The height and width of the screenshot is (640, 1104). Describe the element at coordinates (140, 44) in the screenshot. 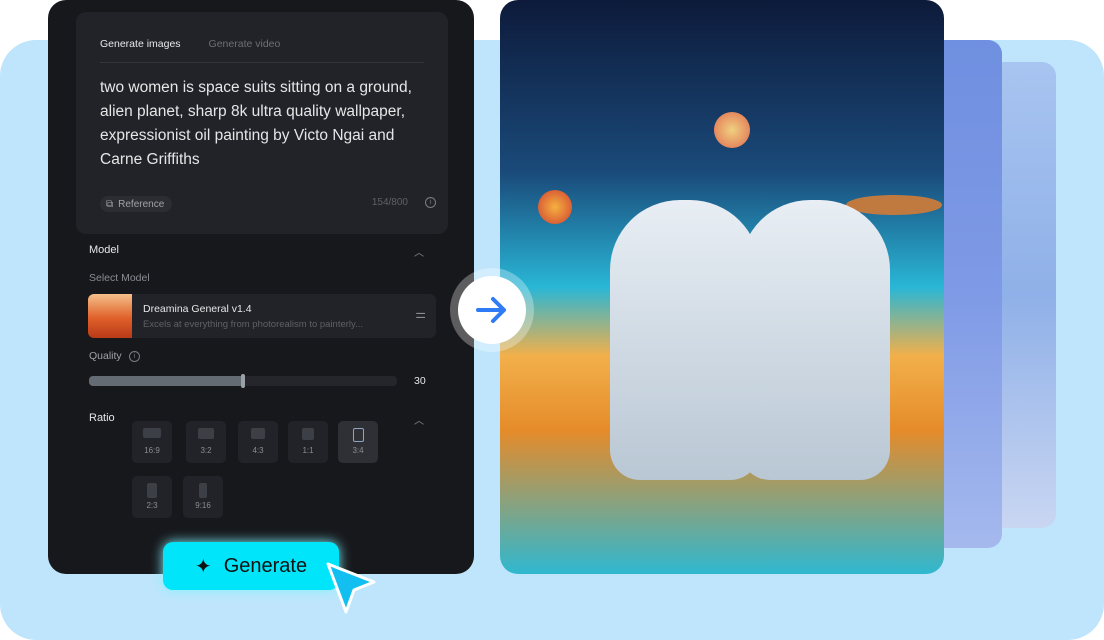

I see `tab-generate-images: Generate images` at that location.